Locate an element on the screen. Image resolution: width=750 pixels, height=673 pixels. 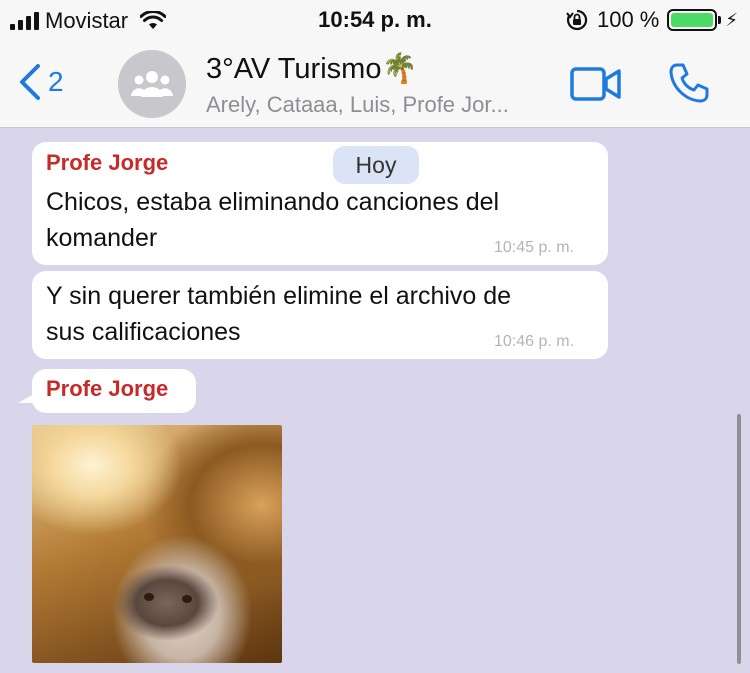
group-avatar is located at coordinates (152, 84).